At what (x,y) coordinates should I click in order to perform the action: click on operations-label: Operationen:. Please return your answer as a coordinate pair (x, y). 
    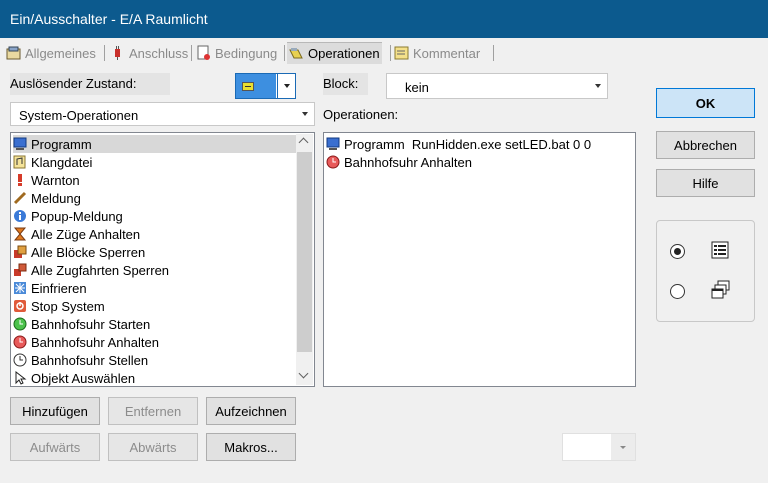
    Looking at the image, I should click on (361, 114).